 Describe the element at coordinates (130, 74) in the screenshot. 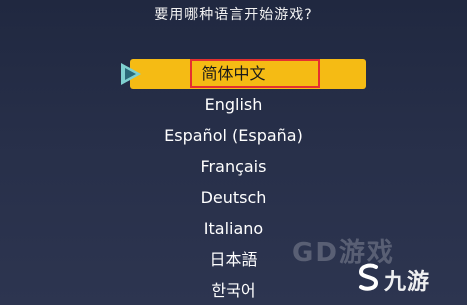

I see `play-cursor-inner-icon` at that location.